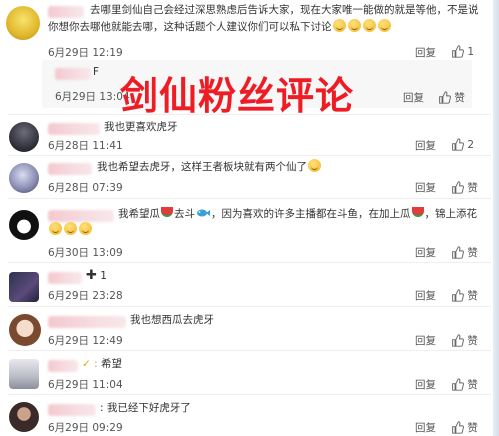  What do you see at coordinates (85, 296) in the screenshot?
I see `comment-time: 6月29日 23:28` at bounding box center [85, 296].